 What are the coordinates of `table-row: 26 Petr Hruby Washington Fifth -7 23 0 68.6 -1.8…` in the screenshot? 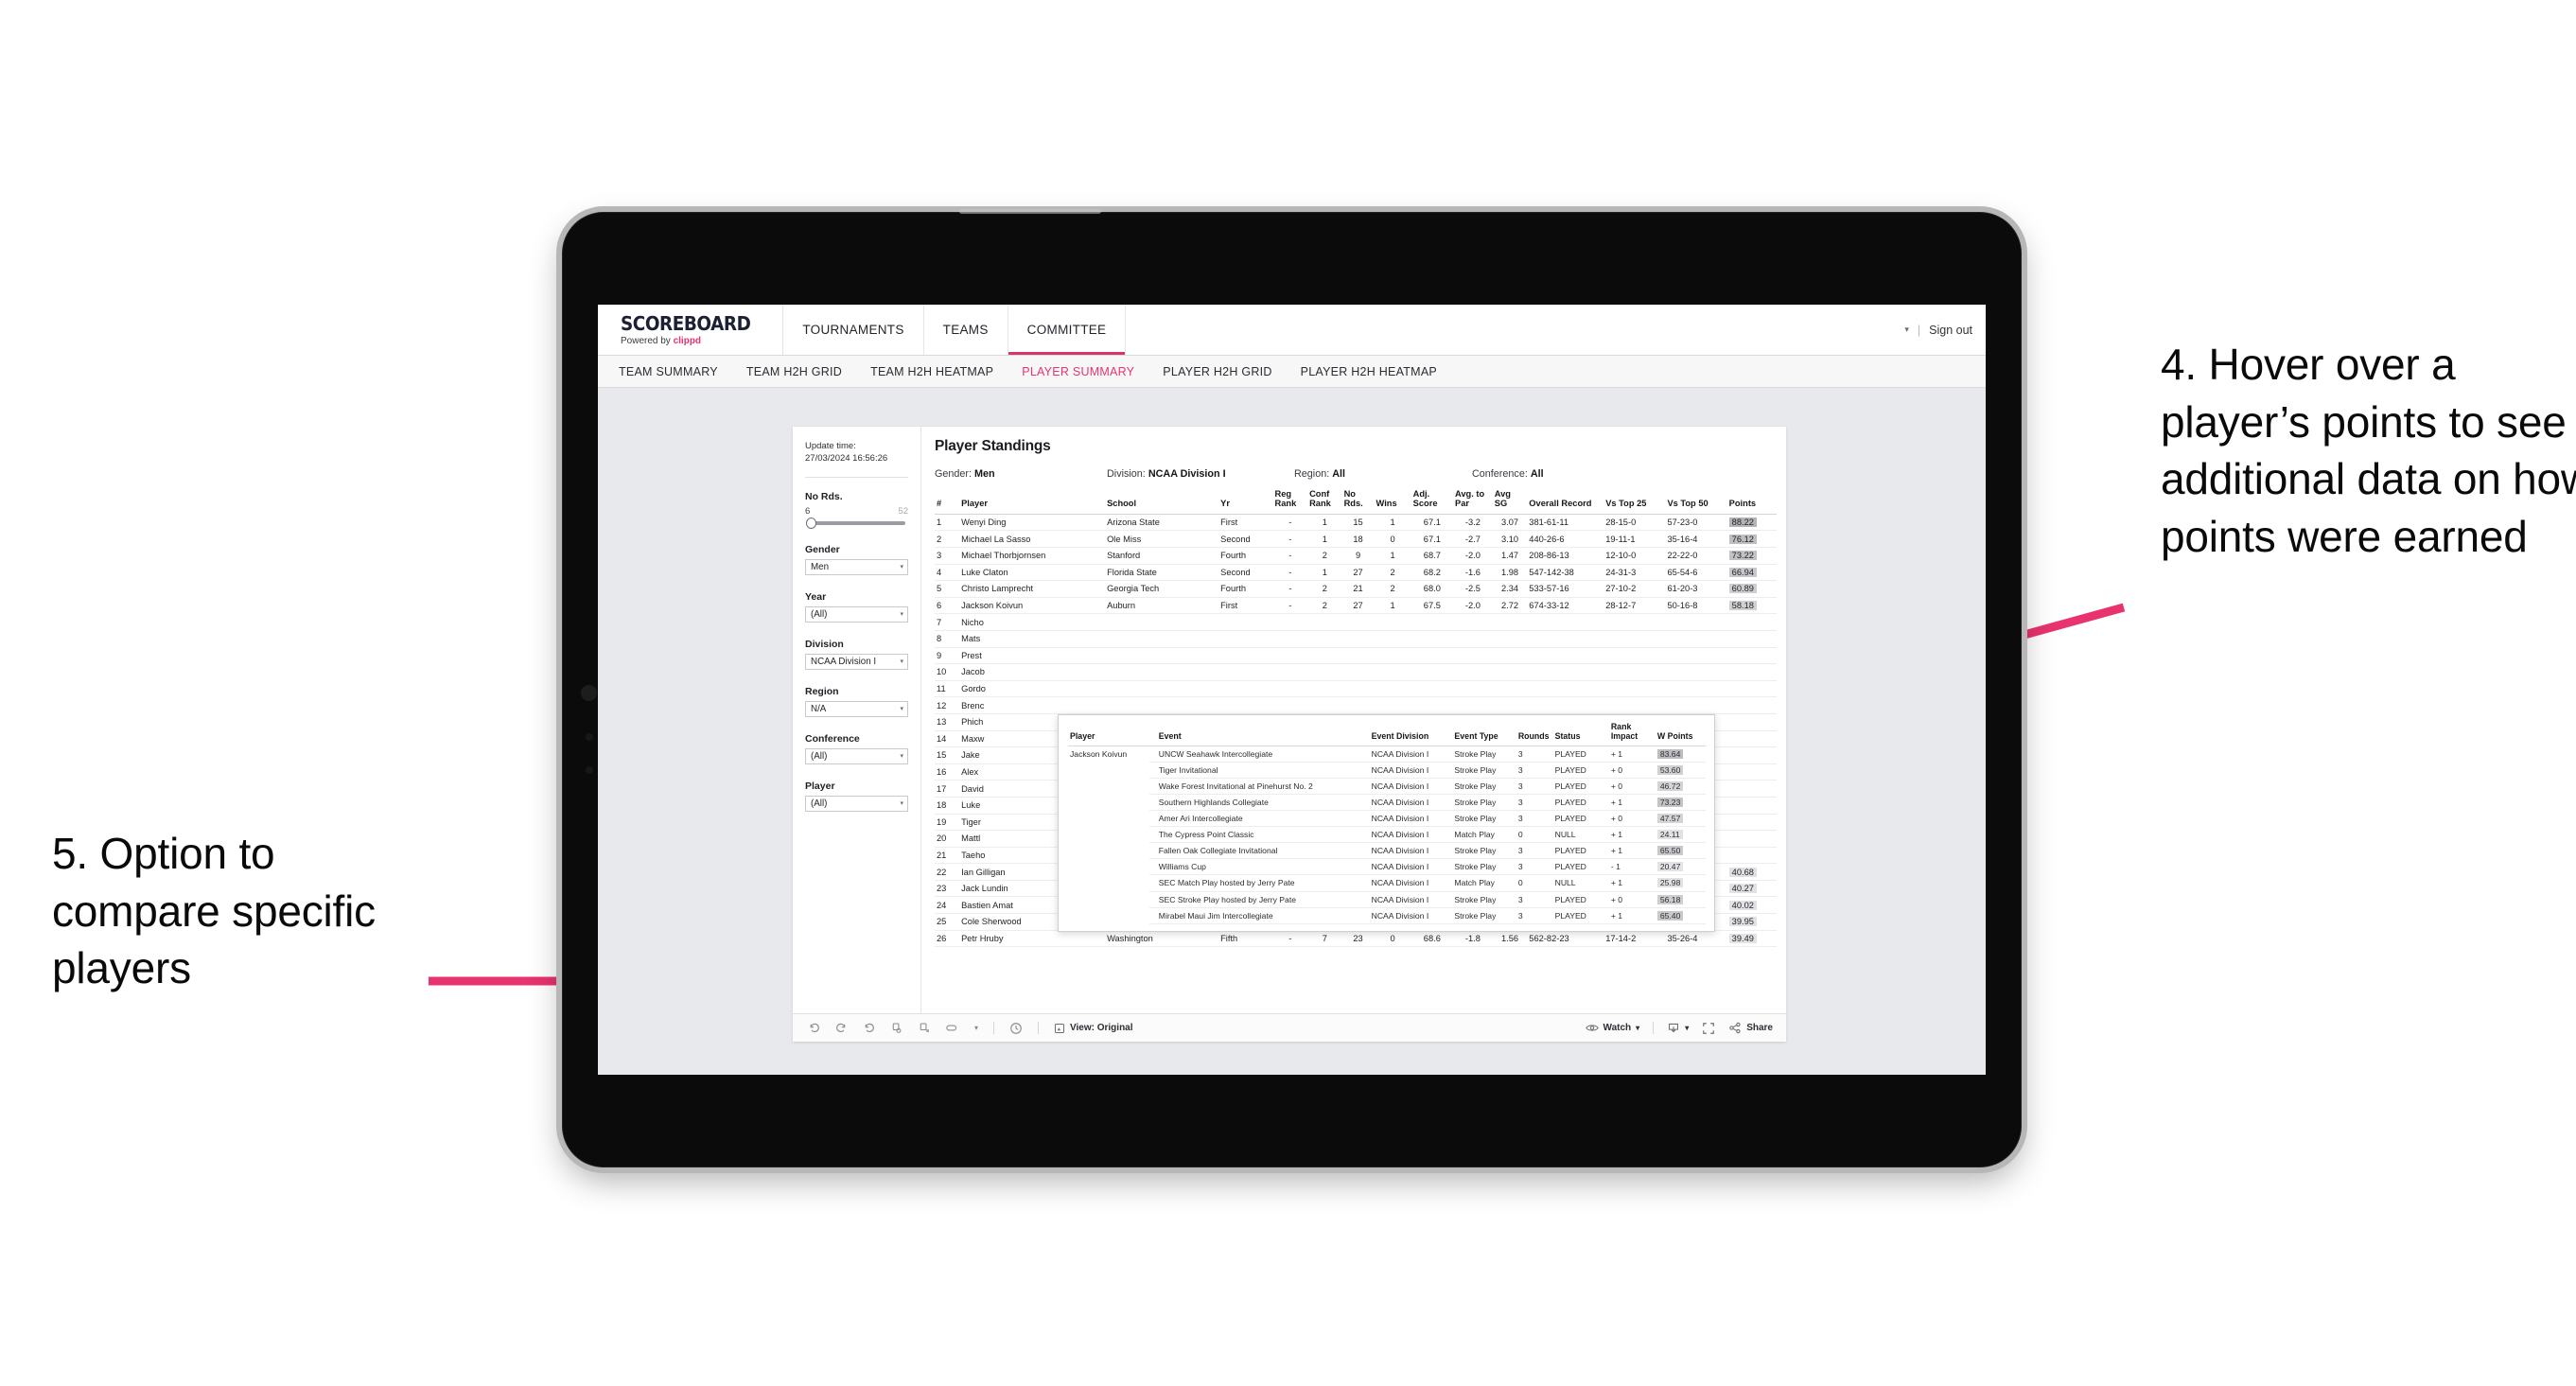 It's located at (1356, 939).